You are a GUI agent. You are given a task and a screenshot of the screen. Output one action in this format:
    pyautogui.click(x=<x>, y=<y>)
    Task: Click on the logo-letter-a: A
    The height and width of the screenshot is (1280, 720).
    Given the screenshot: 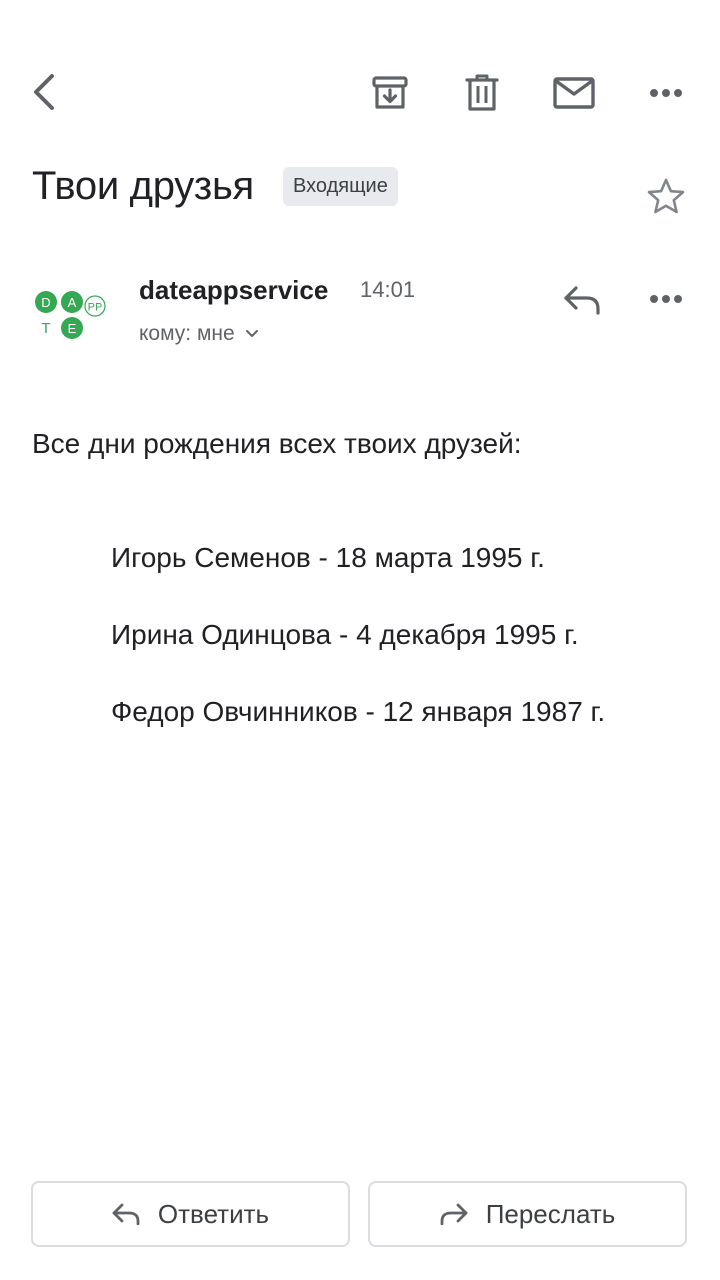 What is the action you would take?
    pyautogui.click(x=72, y=302)
    